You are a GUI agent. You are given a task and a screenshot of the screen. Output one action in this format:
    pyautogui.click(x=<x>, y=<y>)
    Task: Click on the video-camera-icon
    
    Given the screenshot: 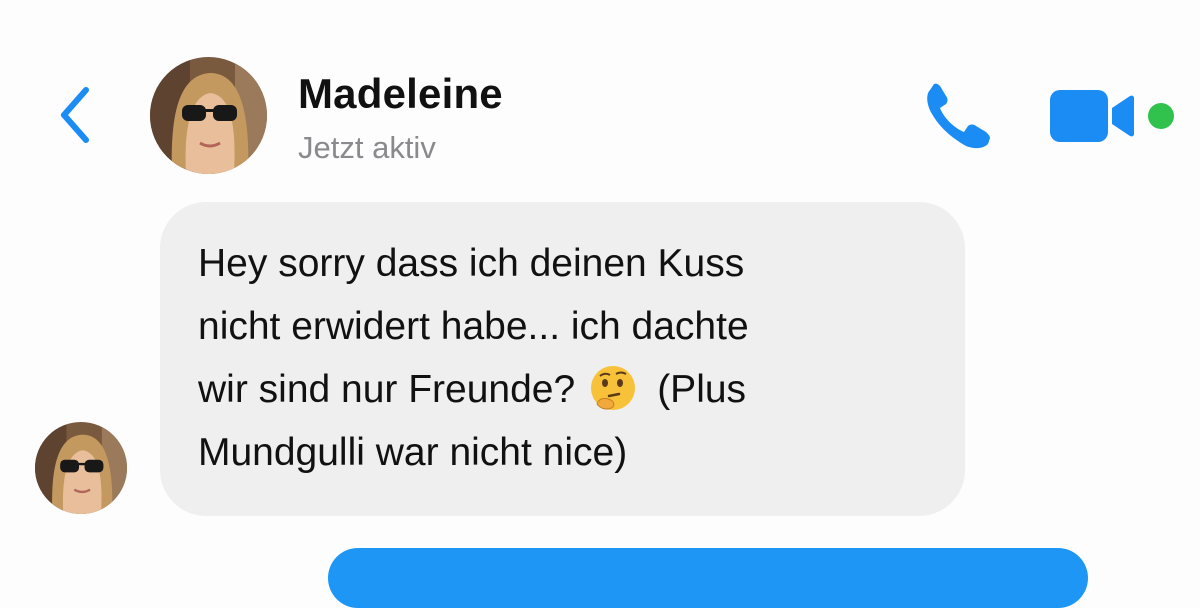 What is the action you would take?
    pyautogui.click(x=1092, y=116)
    